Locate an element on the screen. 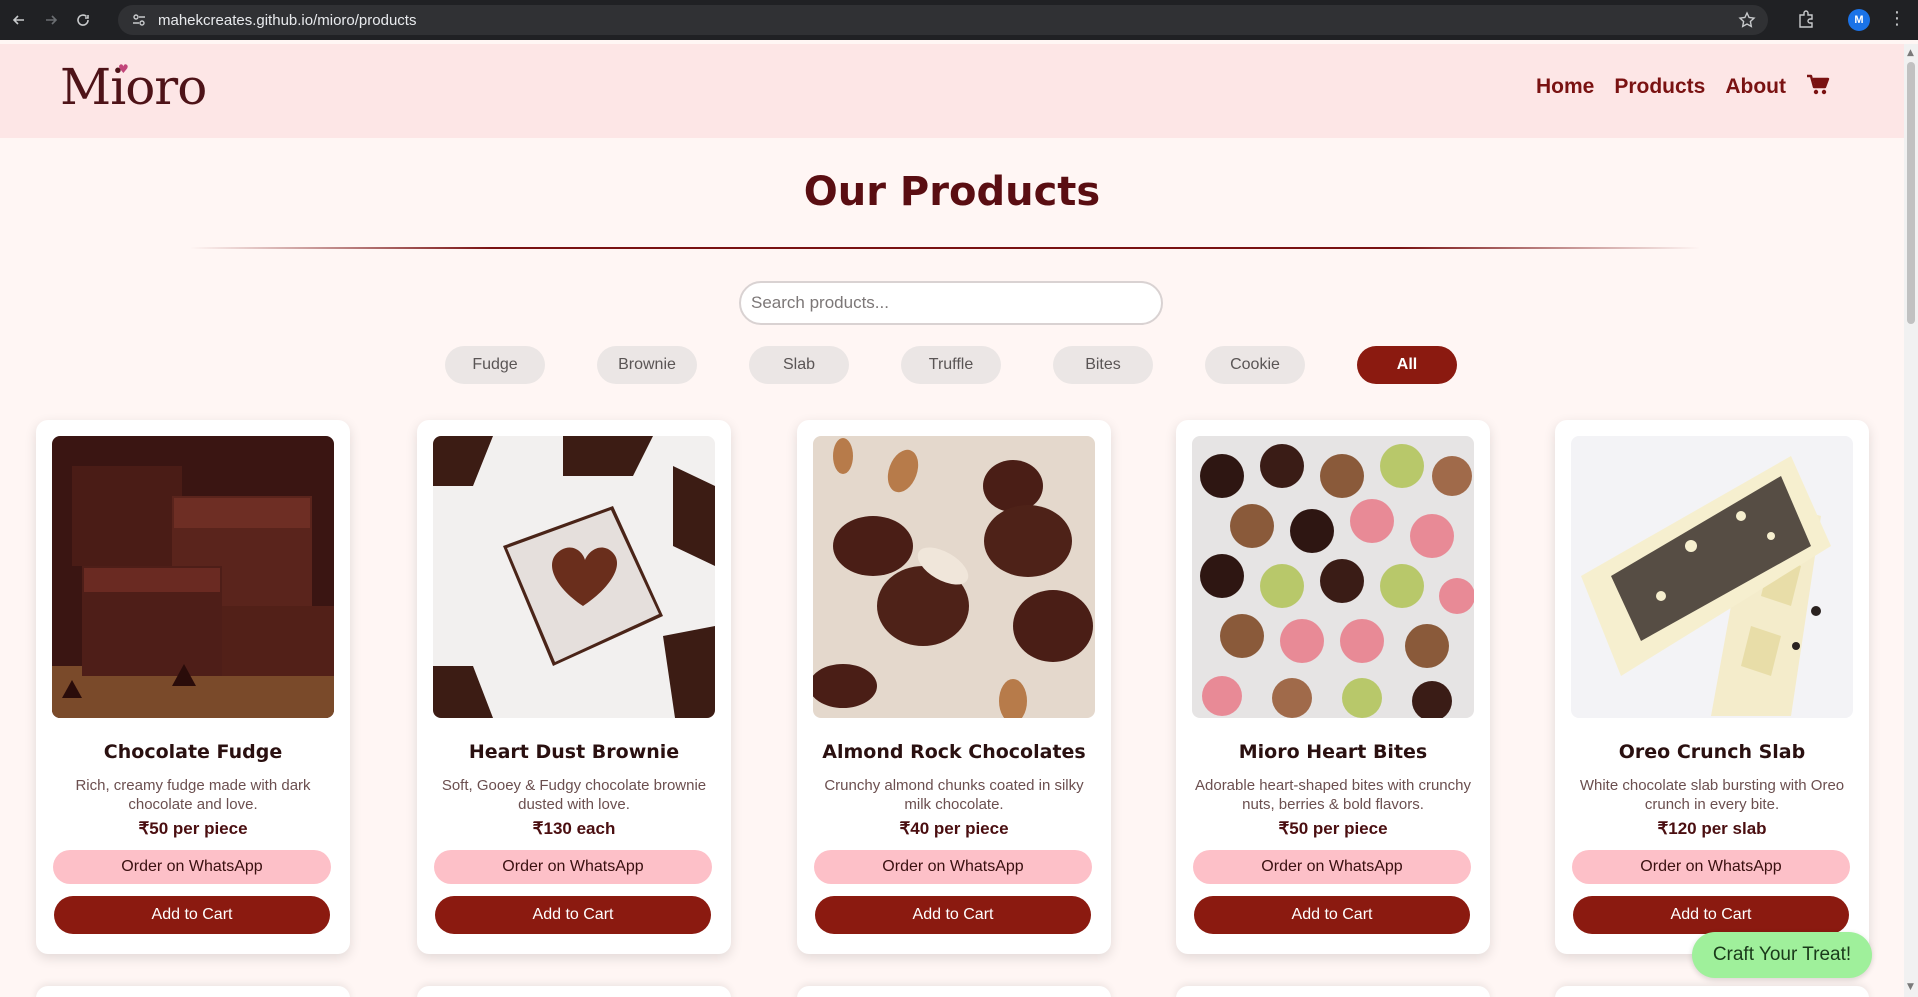 The height and width of the screenshot is (997, 1918). product-name: Almond Rock Chocolates is located at coordinates (954, 752).